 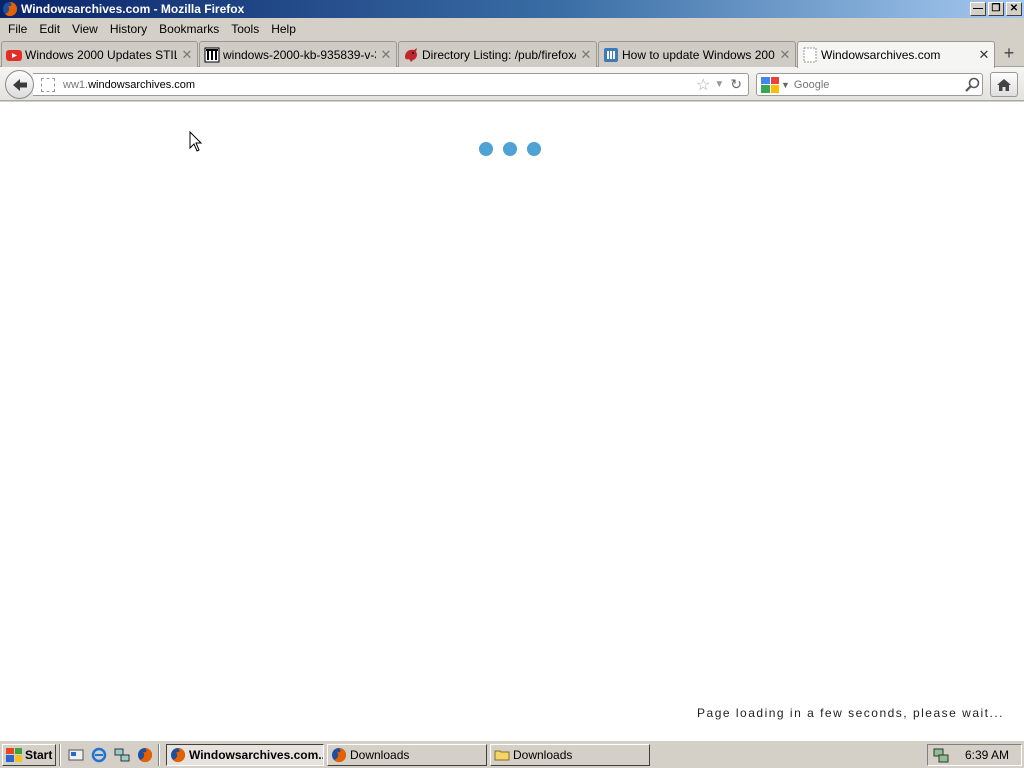 I want to click on menu-bookmarks: Bookmarks, so click(x=189, y=29).